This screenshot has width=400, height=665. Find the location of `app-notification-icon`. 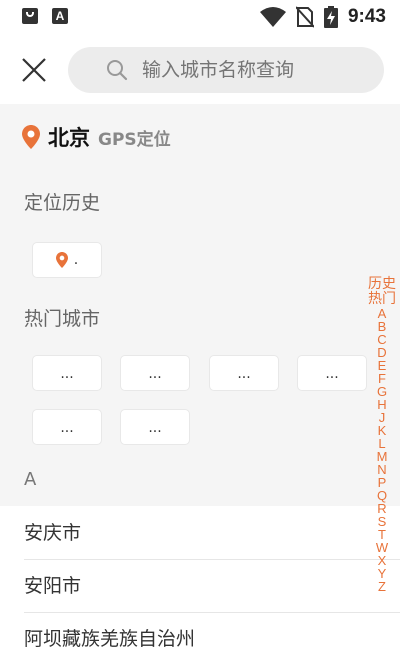

app-notification-icon is located at coordinates (30, 16).